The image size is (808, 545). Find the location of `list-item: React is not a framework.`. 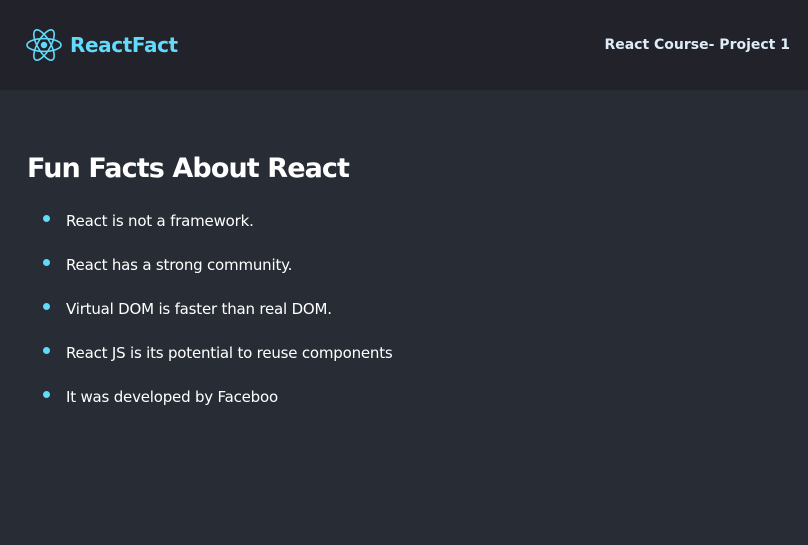

list-item: React is not a framework. is located at coordinates (412, 233).